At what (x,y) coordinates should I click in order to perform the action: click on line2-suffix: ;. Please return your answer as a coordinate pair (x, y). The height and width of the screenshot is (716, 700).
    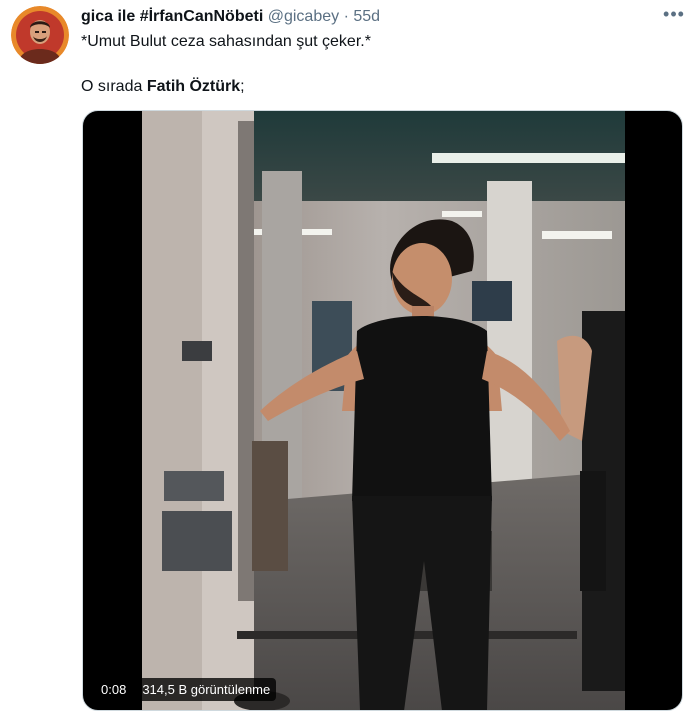
    Looking at the image, I should click on (242, 86).